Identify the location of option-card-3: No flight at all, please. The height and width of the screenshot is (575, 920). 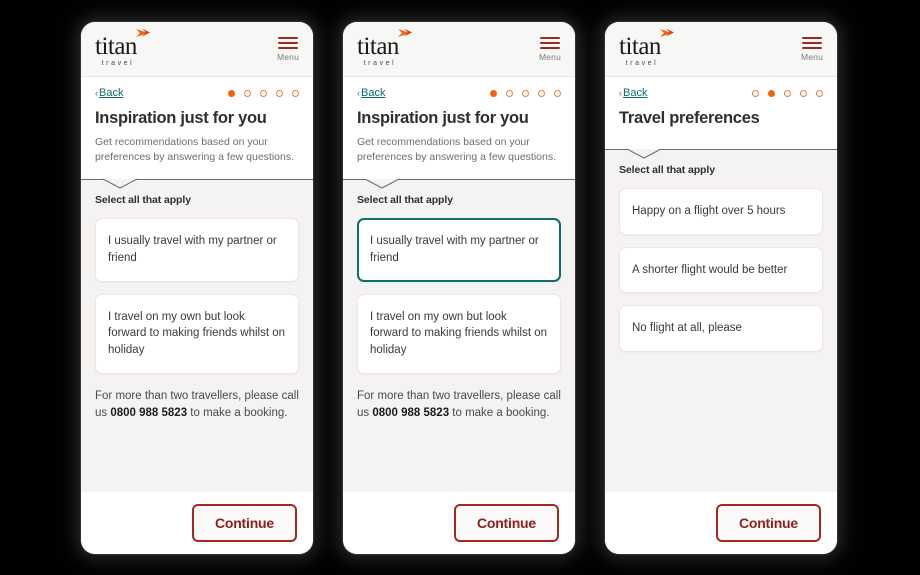
(721, 328).